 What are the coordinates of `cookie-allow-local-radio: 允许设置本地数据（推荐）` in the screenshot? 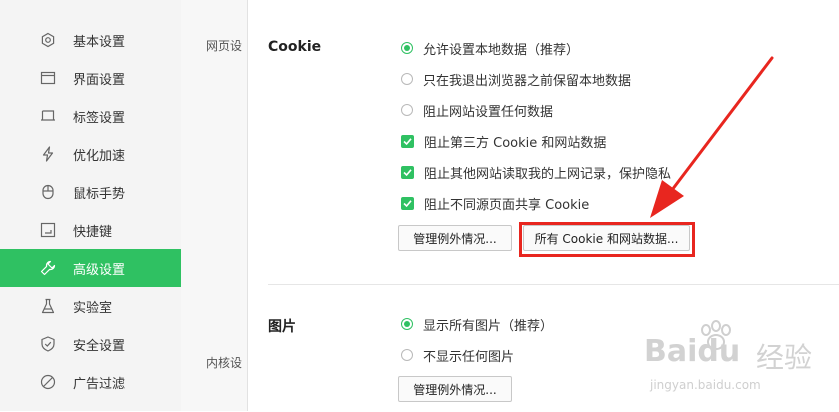 It's located at (490, 48).